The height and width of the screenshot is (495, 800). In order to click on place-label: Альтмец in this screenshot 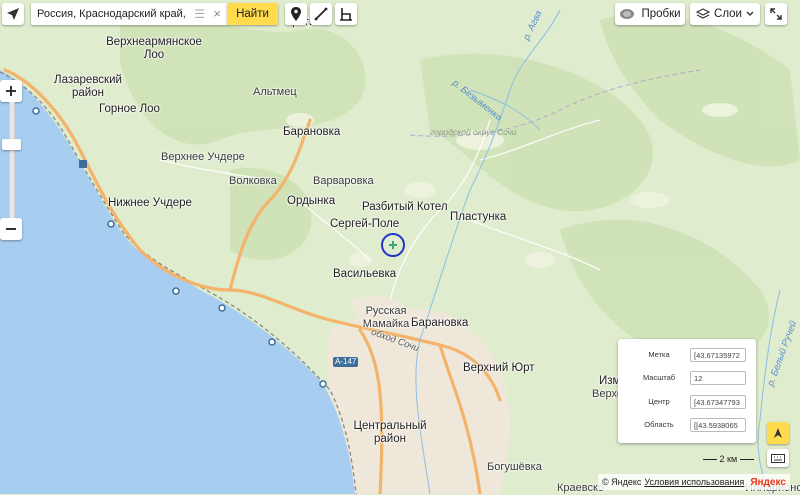, I will do `click(275, 92)`.